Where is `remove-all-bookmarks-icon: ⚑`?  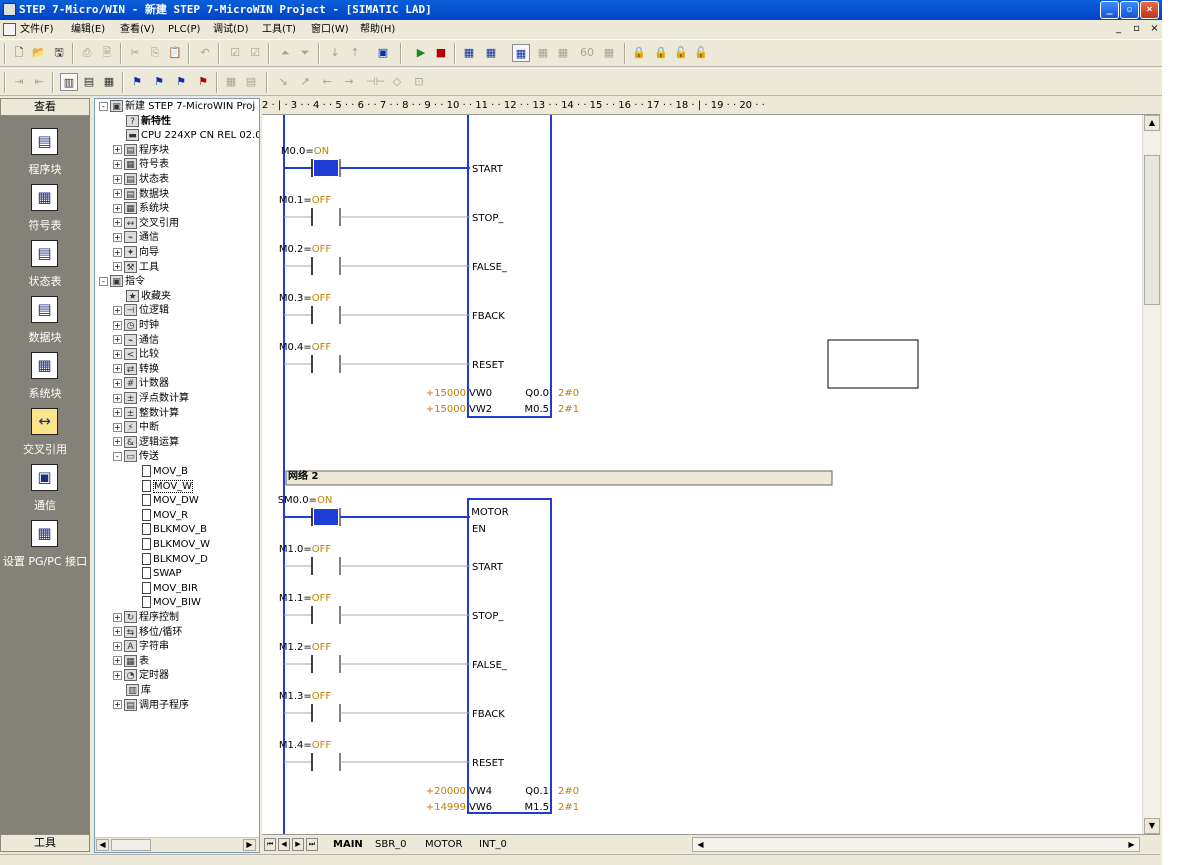
remove-all-bookmarks-icon: ⚑ is located at coordinates (203, 82).